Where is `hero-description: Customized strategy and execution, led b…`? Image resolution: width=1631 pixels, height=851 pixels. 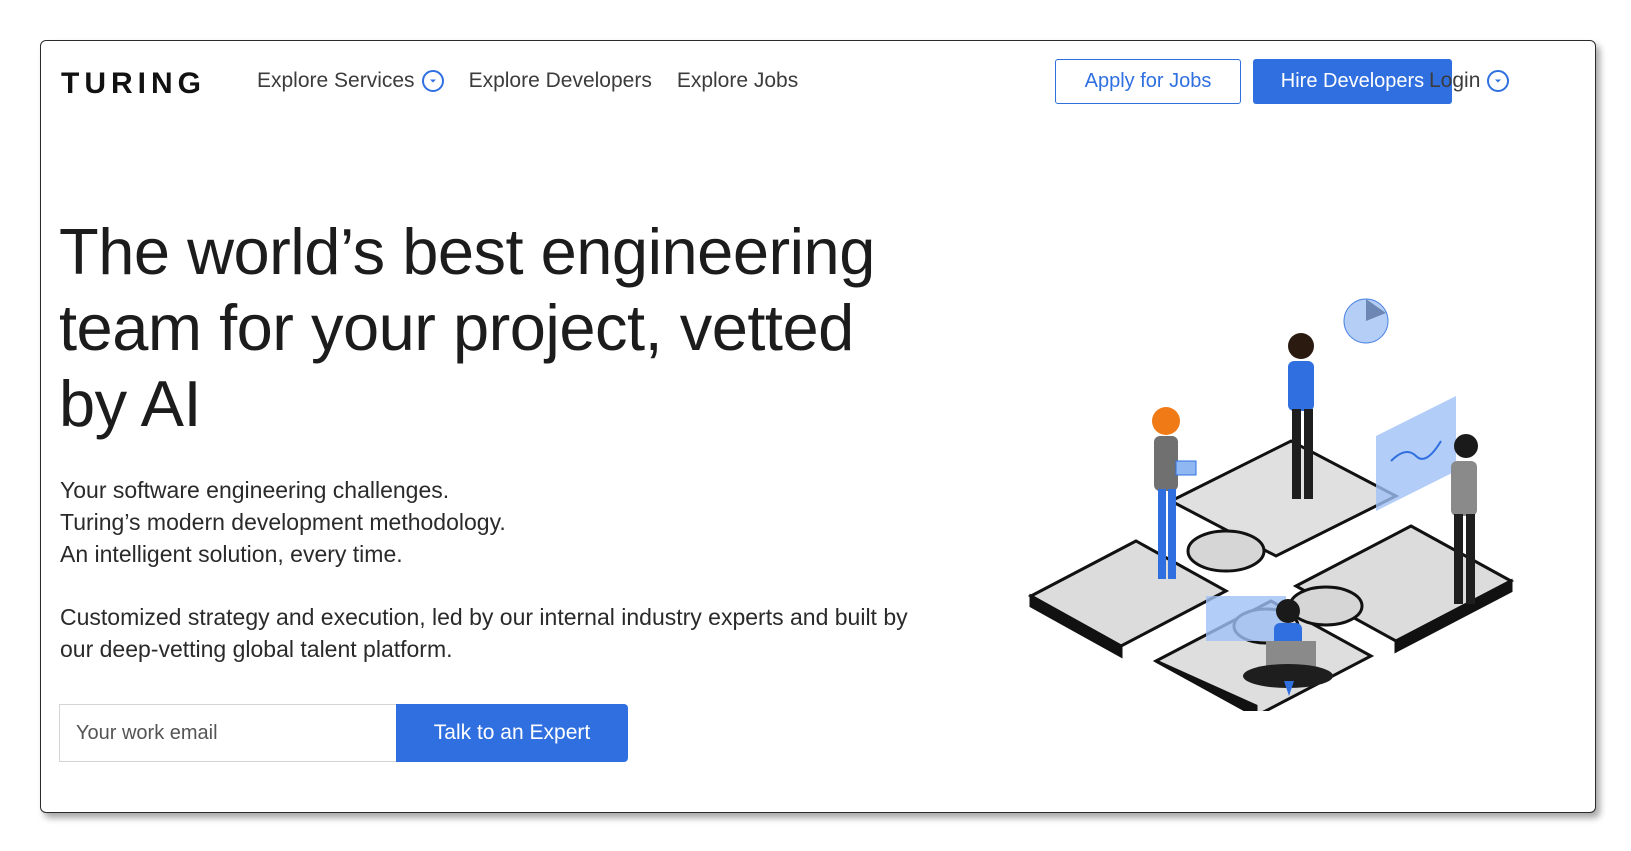
hero-description: Customized strategy and execution, led b… is located at coordinates (520, 633).